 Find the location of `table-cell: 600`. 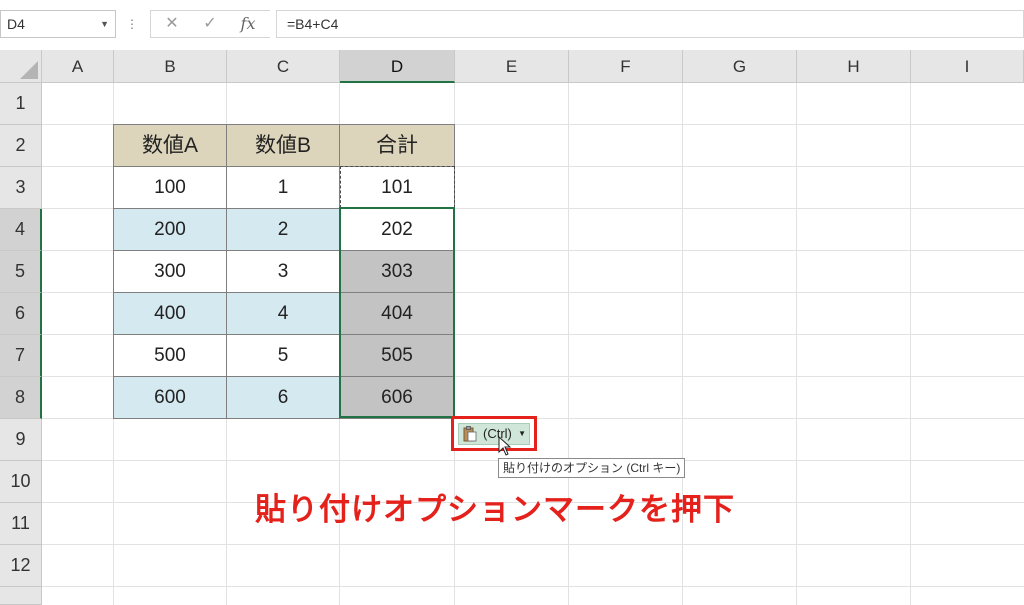

table-cell: 600 is located at coordinates (170, 398).